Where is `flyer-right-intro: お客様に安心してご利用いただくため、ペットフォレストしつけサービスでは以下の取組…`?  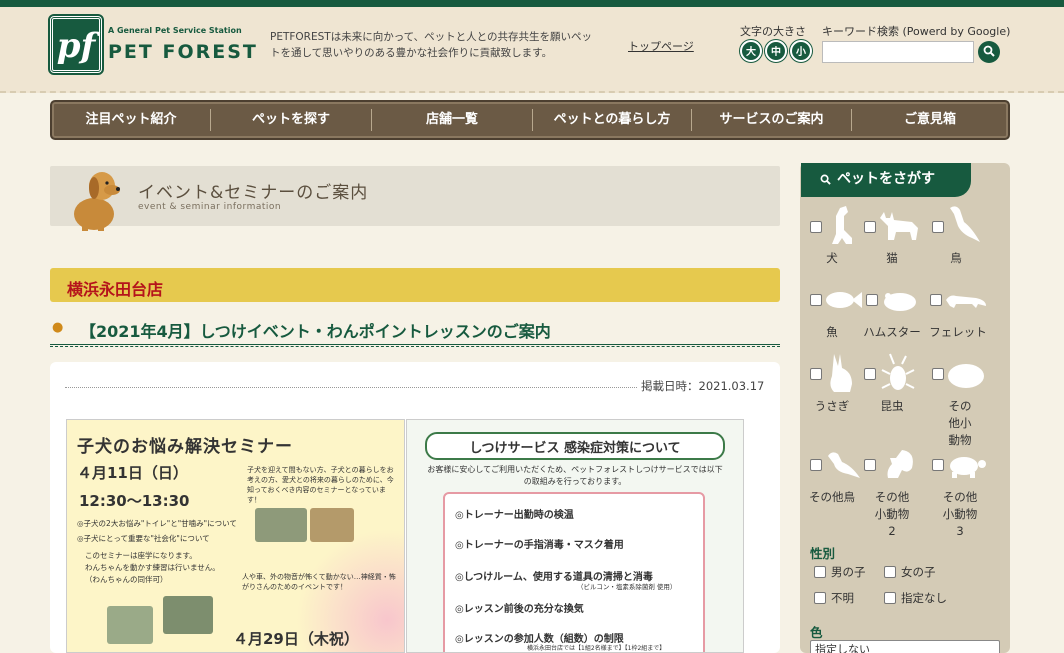 flyer-right-intro: お客様に安心してご利用いただくため、ペットフォレストしつけサービスでは以下の取組… is located at coordinates (575, 475).